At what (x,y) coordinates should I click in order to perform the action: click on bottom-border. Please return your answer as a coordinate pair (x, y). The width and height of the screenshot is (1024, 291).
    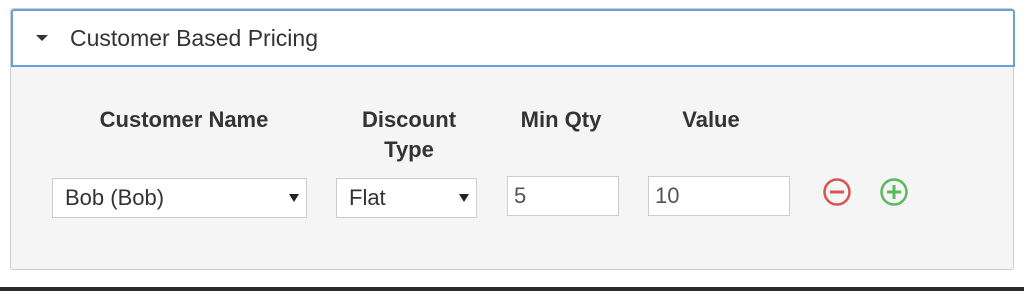
    Looking at the image, I should click on (512, 289).